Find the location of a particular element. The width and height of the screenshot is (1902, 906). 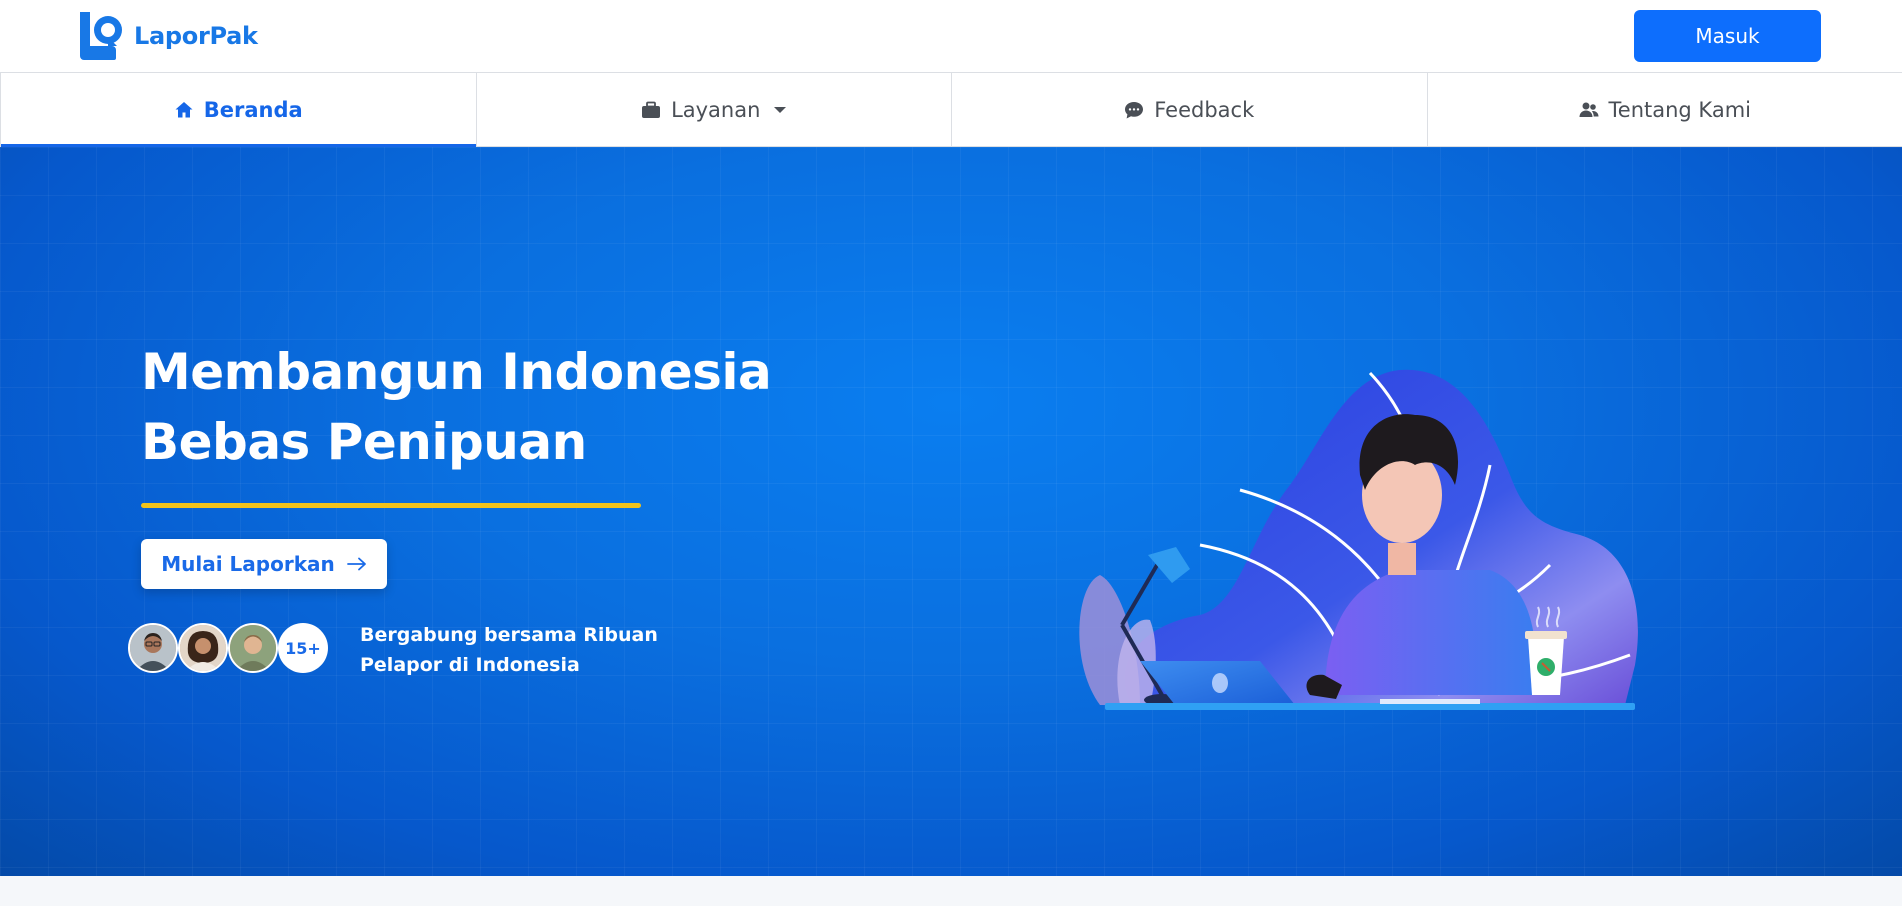

logo-icon is located at coordinates (101, 36).